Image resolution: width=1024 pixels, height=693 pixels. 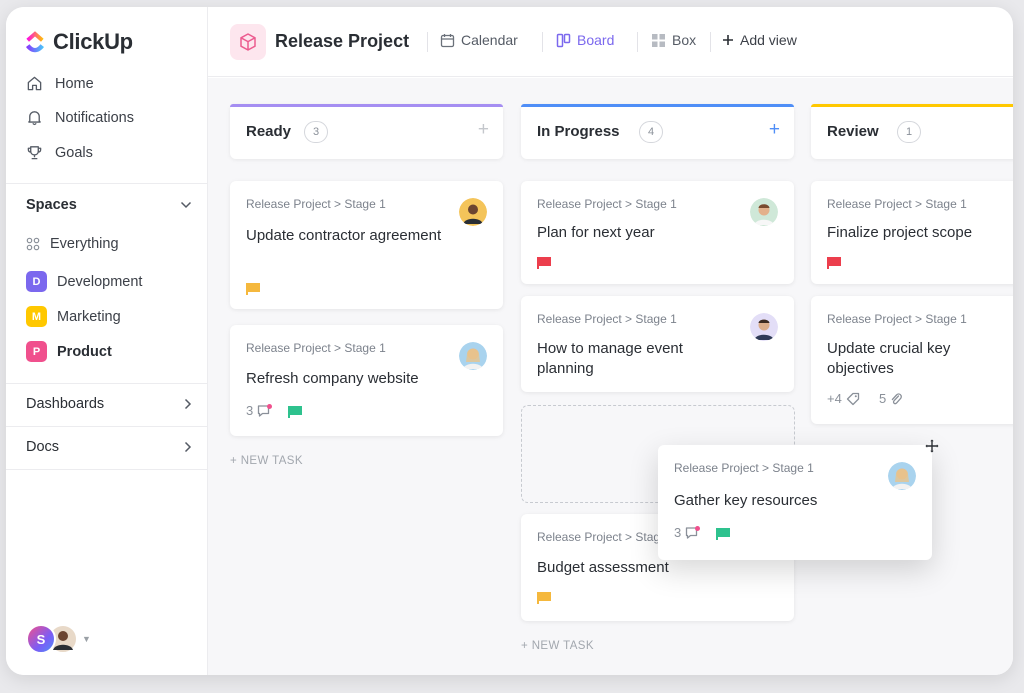 I want to click on clickup-logo-icon, so click(x=35, y=42).